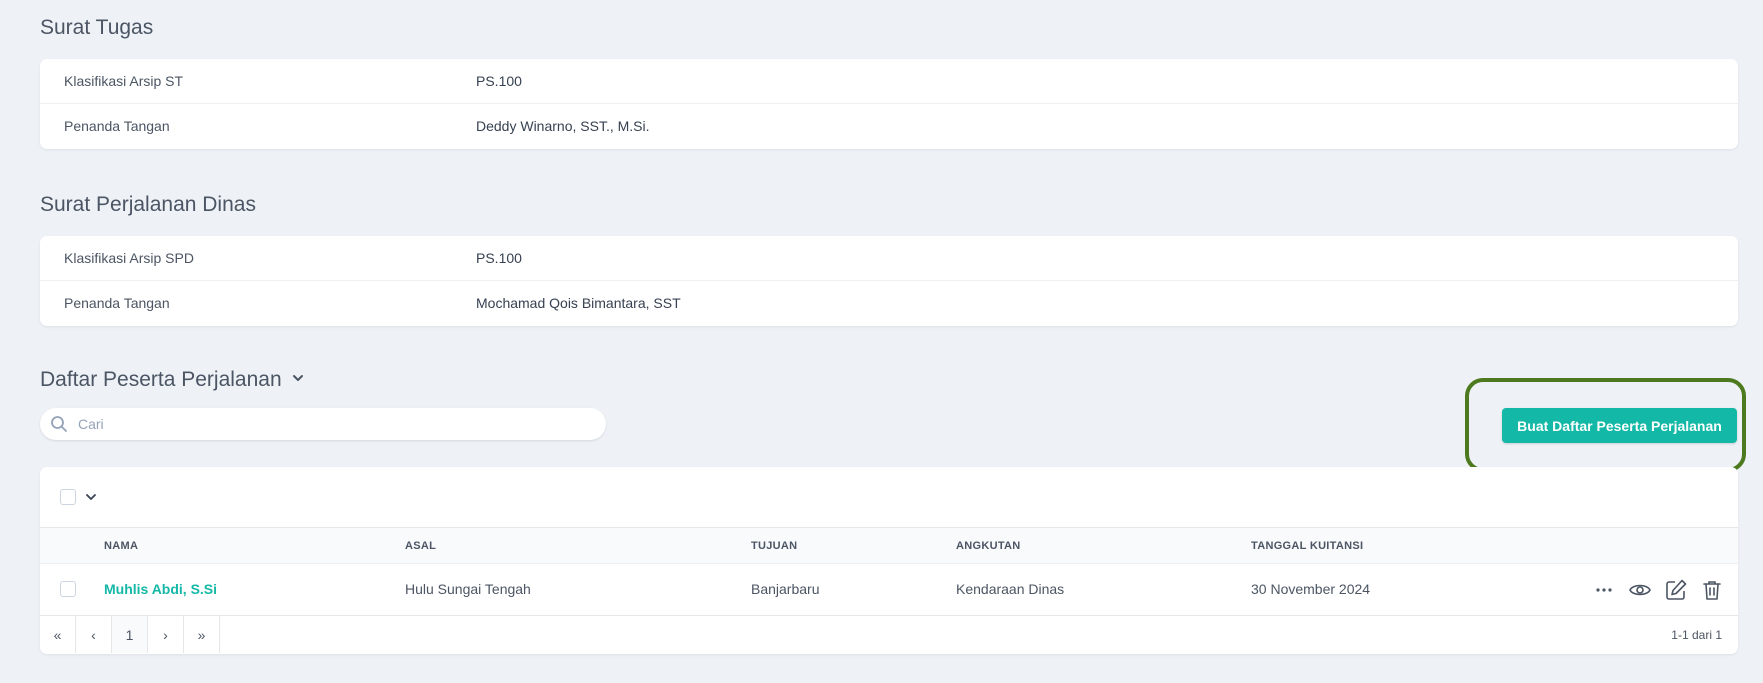 Image resolution: width=1763 pixels, height=683 pixels. I want to click on chevron-down-icon, so click(298, 380).